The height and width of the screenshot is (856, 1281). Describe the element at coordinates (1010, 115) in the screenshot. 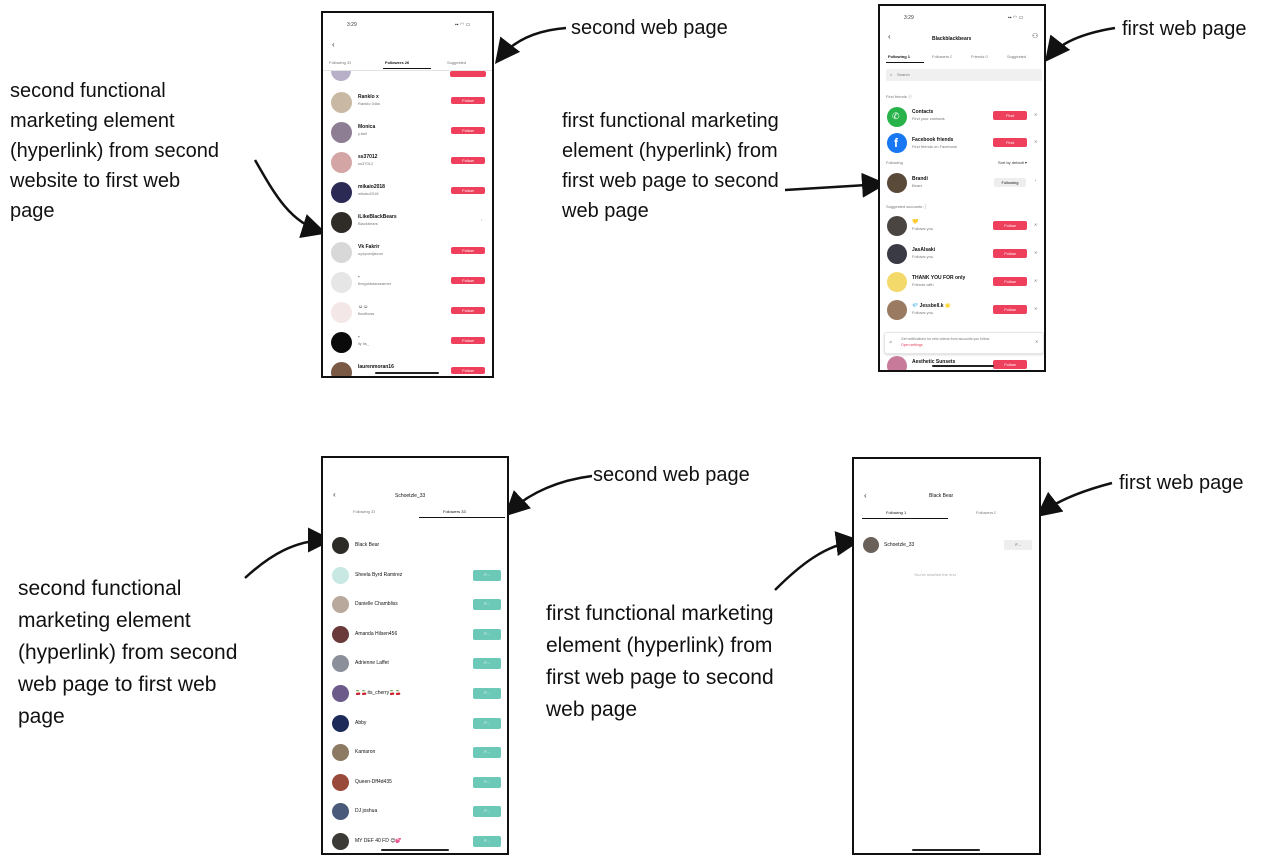

I see `find-contacts-button: Find` at that location.